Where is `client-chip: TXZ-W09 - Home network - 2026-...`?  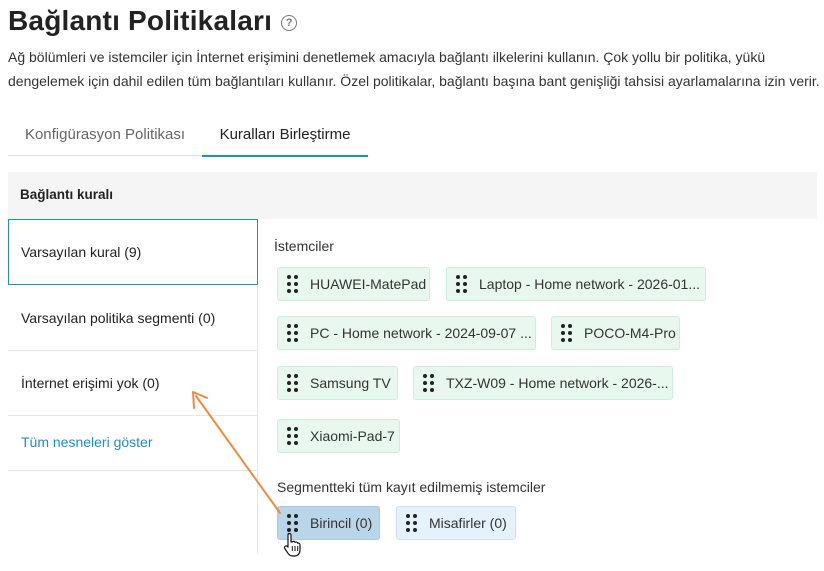 client-chip: TXZ-W09 - Home network - 2026-... is located at coordinates (543, 383).